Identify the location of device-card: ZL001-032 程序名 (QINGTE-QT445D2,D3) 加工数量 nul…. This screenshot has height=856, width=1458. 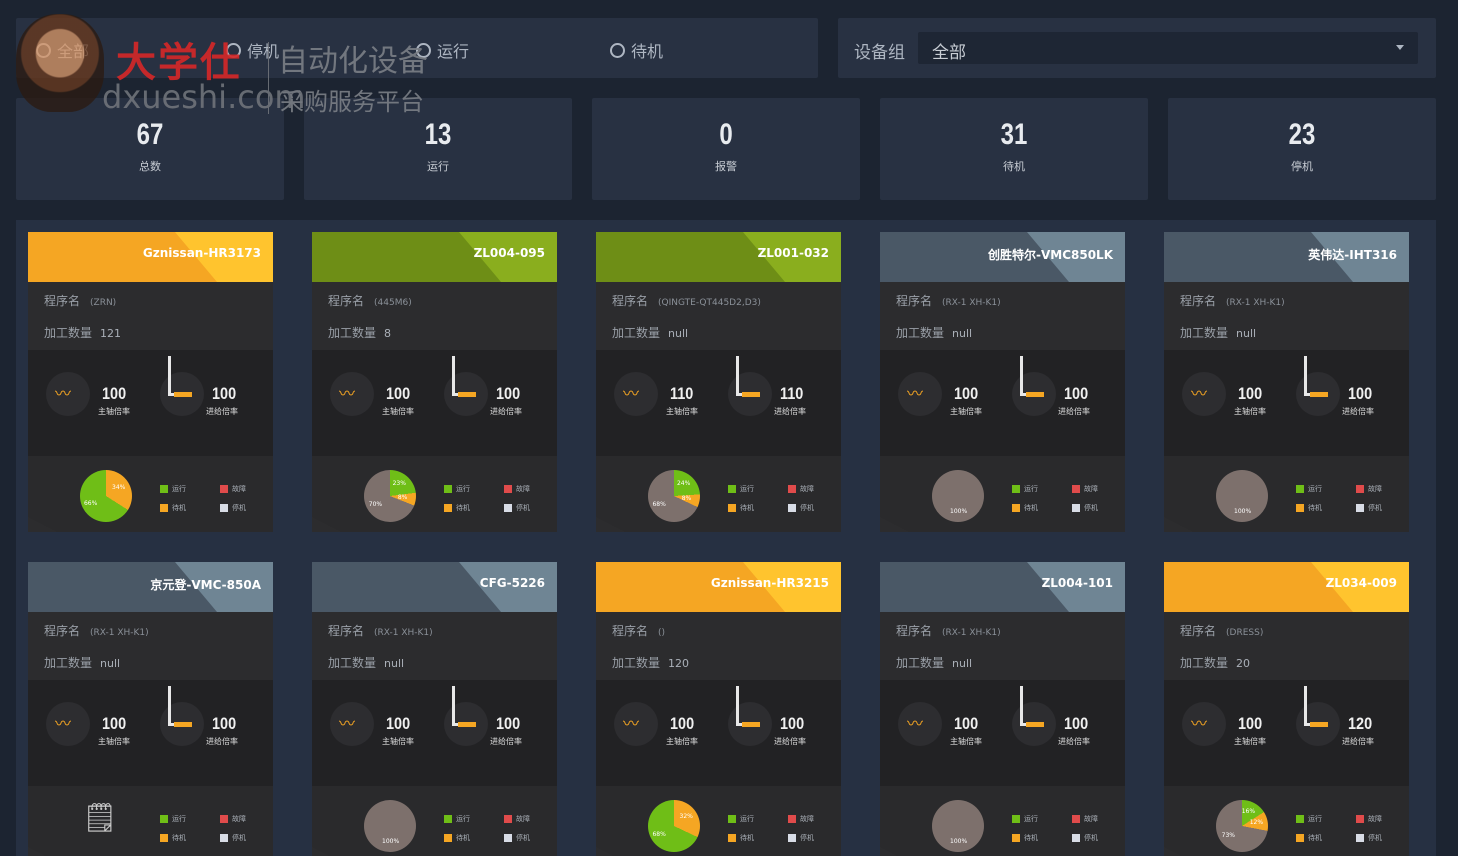
(718, 382).